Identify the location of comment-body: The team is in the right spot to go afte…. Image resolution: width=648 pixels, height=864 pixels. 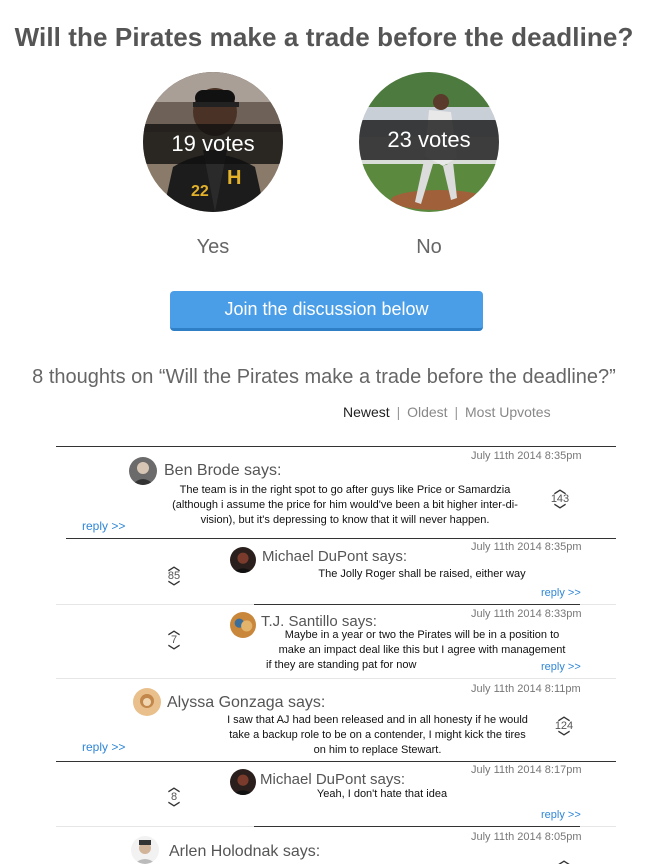
(345, 505).